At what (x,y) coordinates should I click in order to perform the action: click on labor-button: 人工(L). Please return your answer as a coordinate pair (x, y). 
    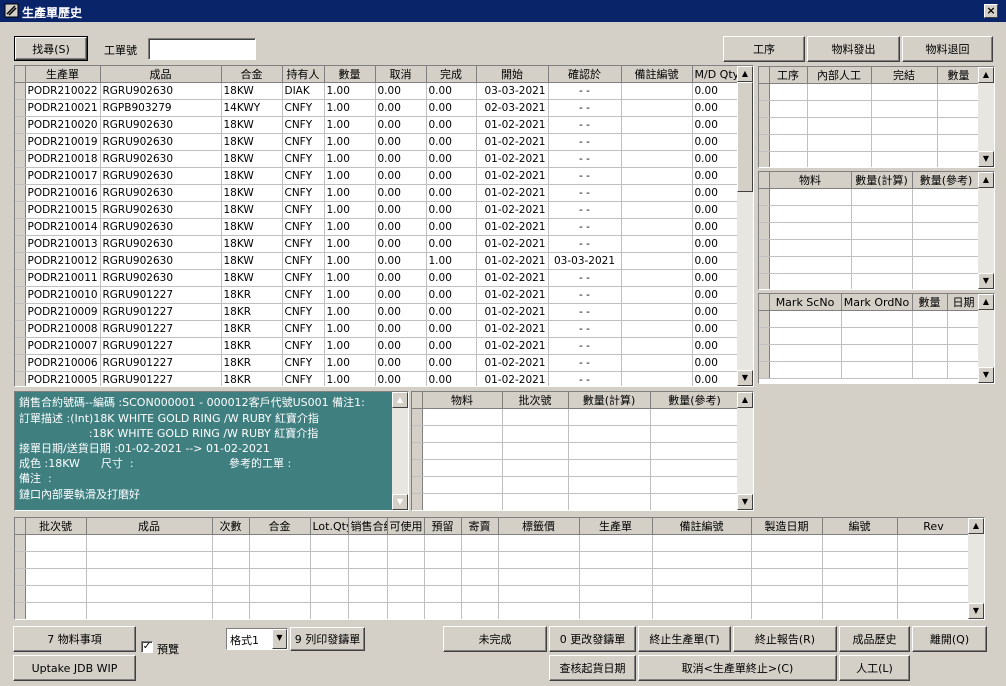
    Looking at the image, I should click on (874, 668).